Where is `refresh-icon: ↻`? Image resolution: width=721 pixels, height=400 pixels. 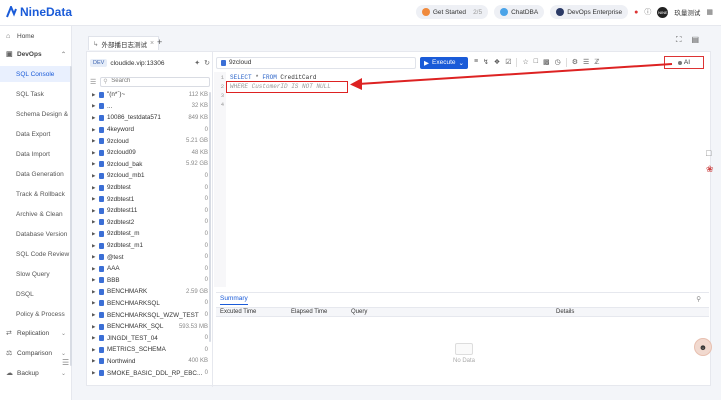 refresh-icon: ↻ is located at coordinates (207, 63).